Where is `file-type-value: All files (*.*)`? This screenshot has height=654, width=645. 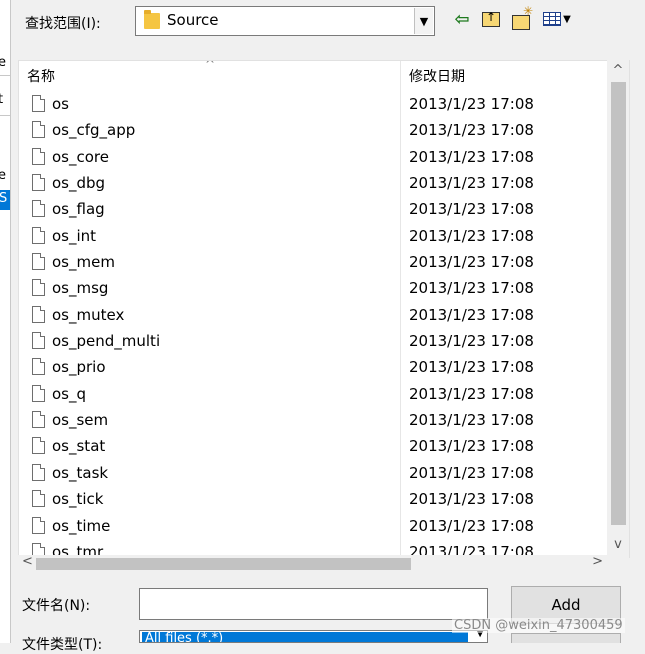 file-type-value: All files (*.*) is located at coordinates (305, 637).